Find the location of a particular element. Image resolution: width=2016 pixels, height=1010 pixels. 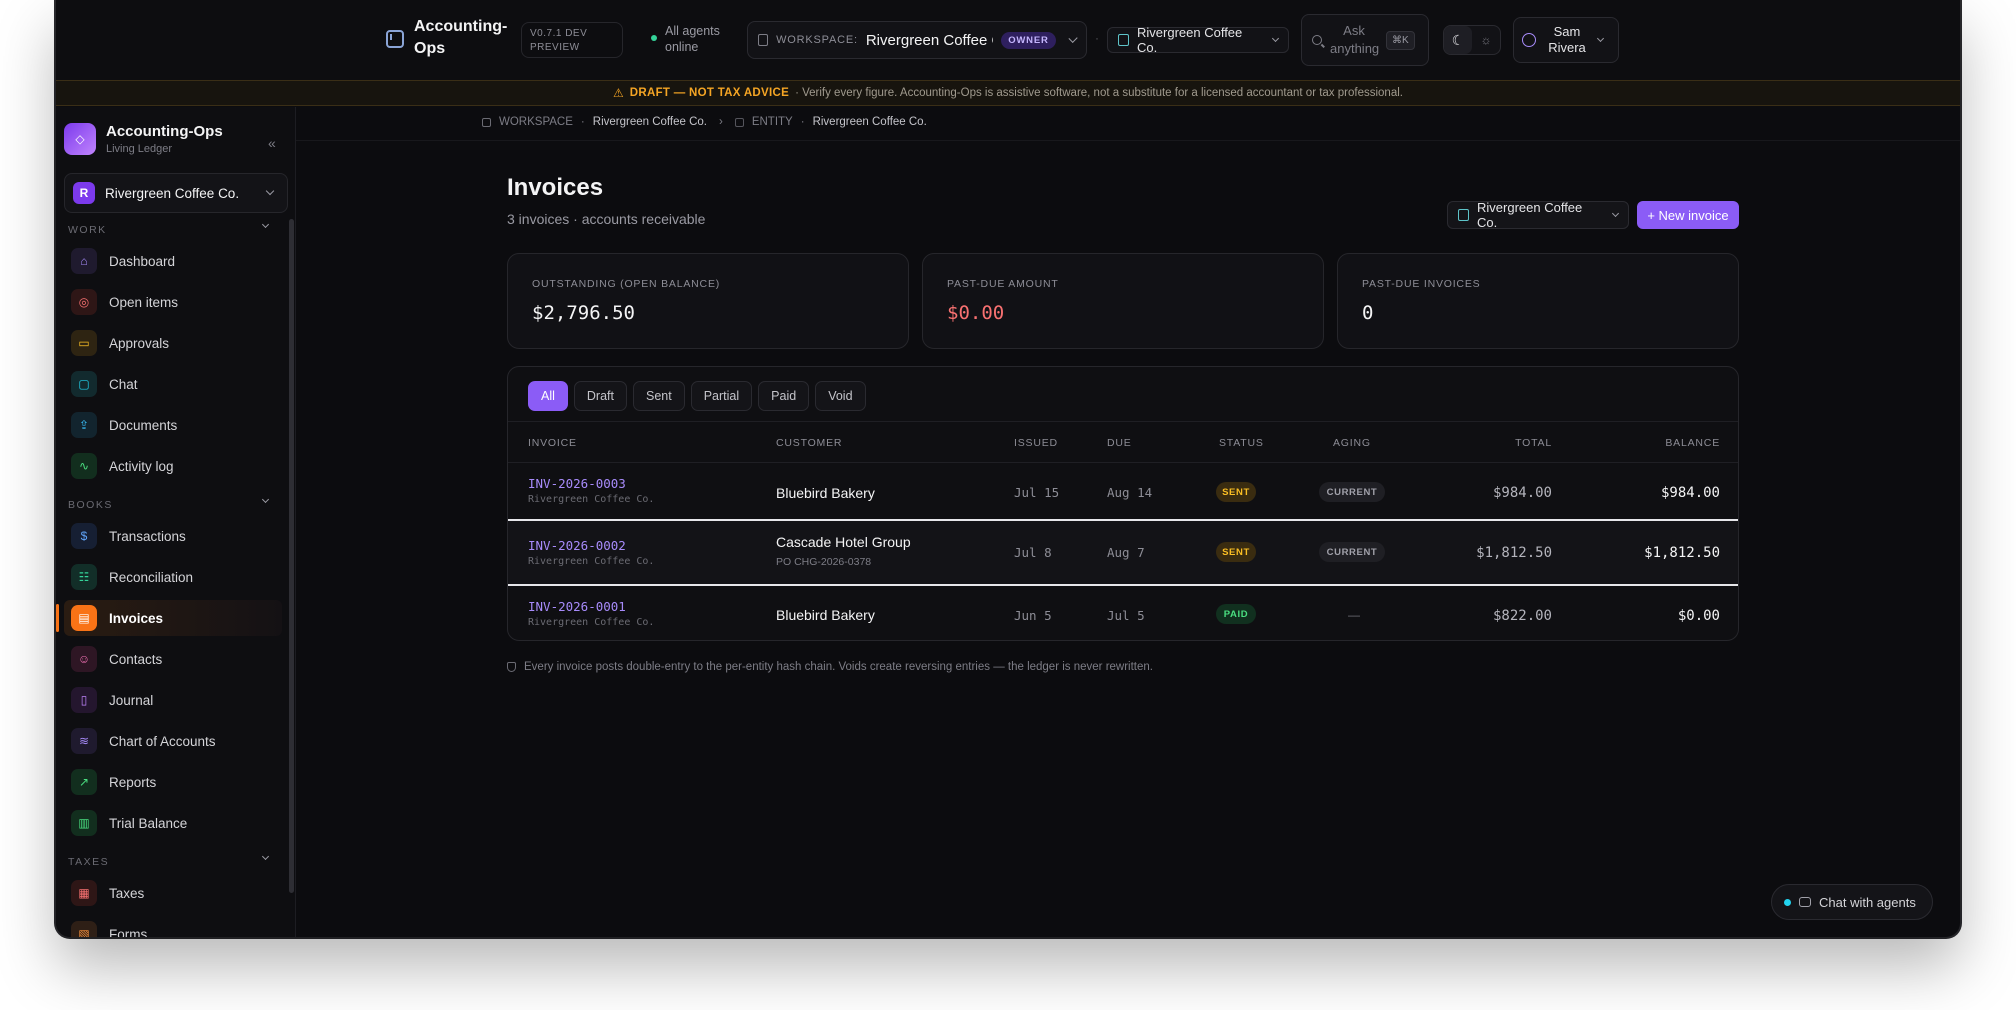

sidebar-item-transactions: $ Transactions is located at coordinates (173, 536).